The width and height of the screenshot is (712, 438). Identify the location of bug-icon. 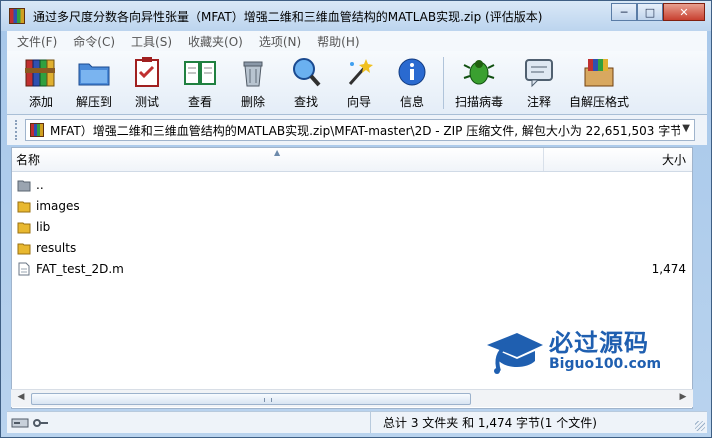
(479, 72).